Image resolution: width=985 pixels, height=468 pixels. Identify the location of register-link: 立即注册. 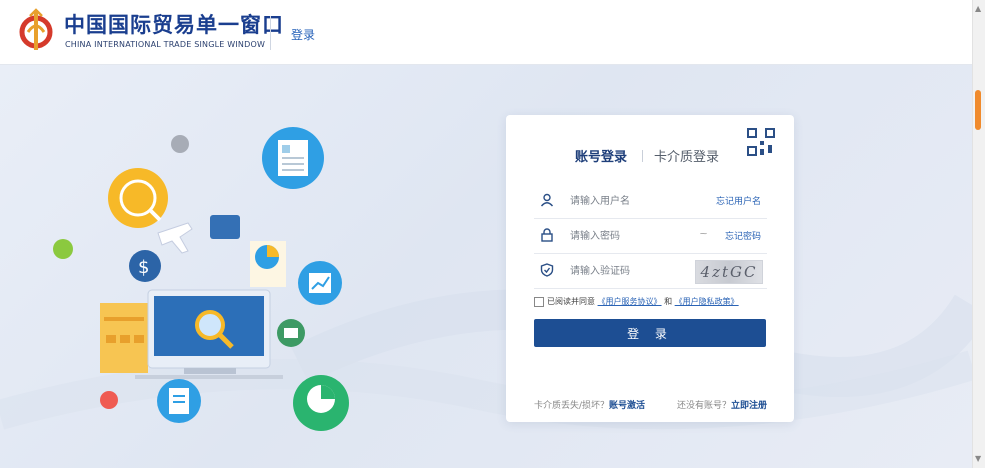
(749, 406).